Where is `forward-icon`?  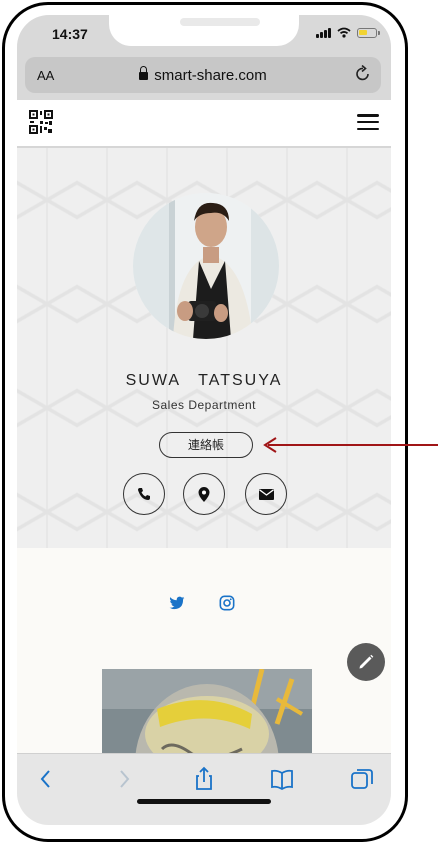
forward-icon is located at coordinates (124, 779).